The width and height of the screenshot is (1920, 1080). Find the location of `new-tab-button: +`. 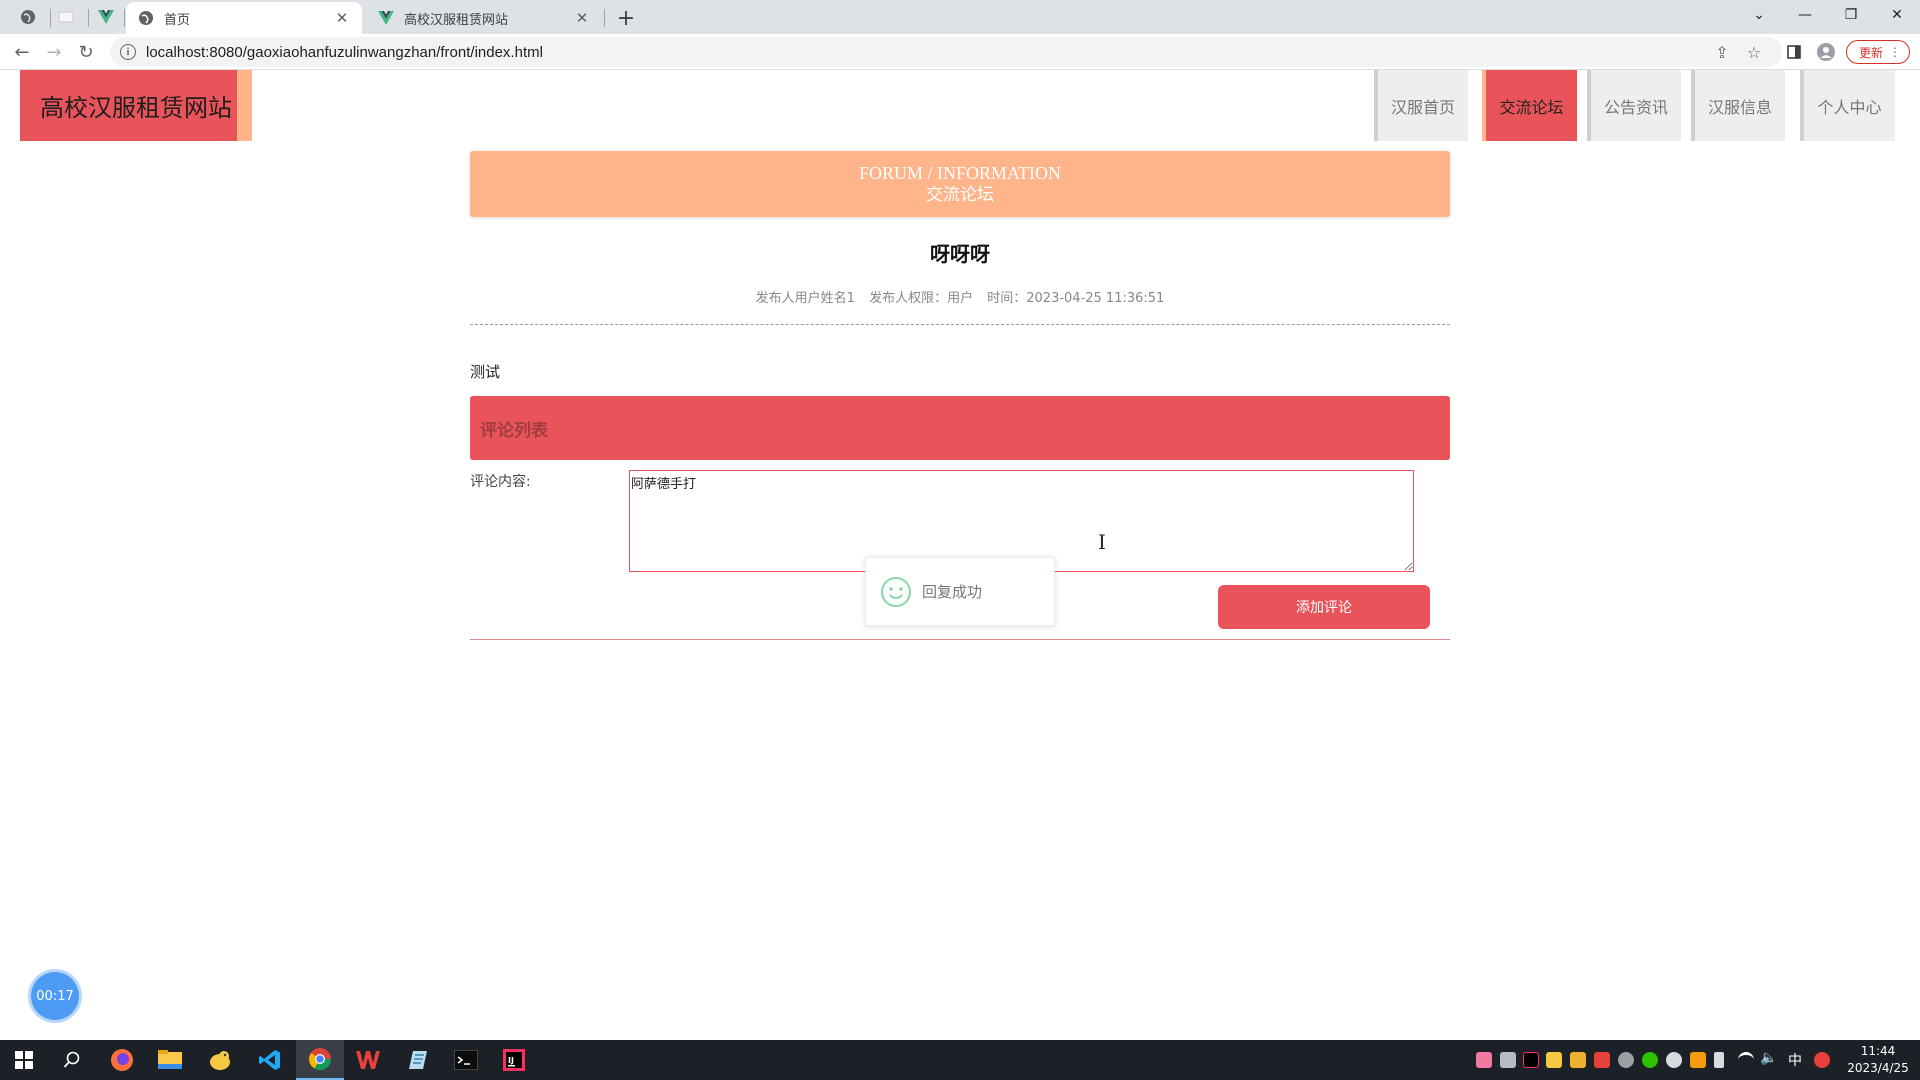

new-tab-button: + is located at coordinates (626, 18).